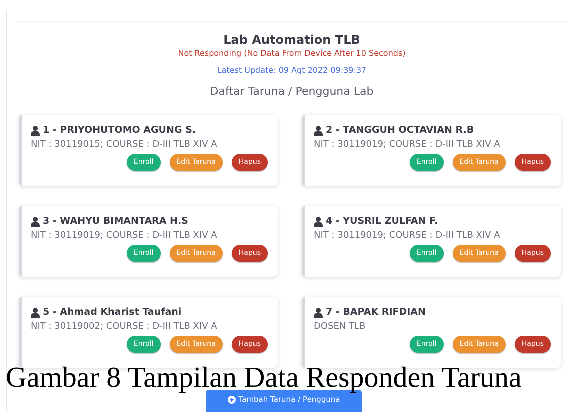  I want to click on user-detail: NIT : 30119015; COURSE : D-III TLB XIV A, so click(124, 145).